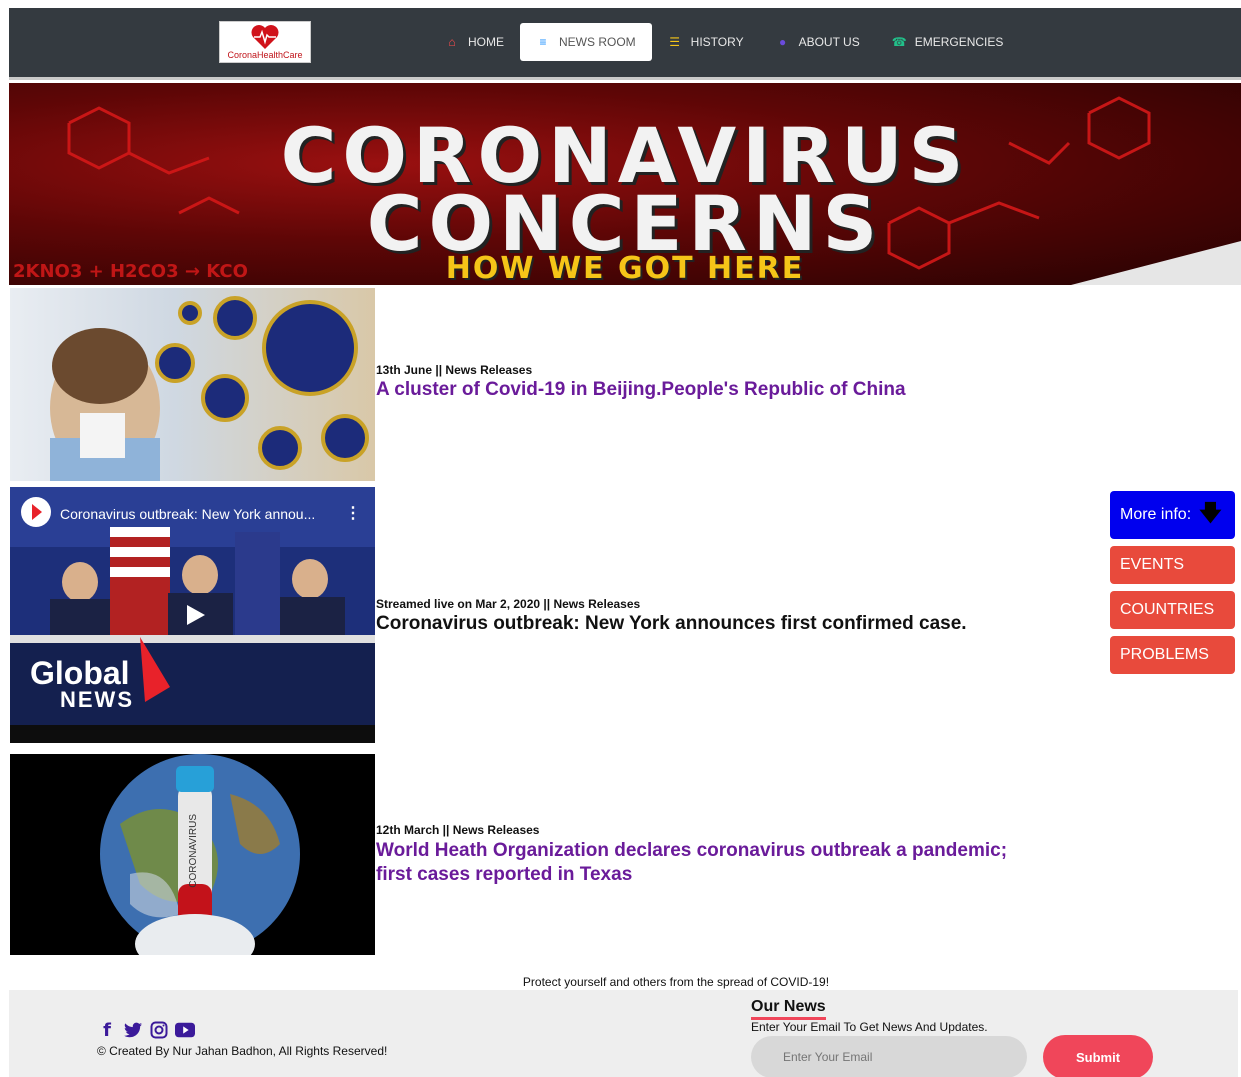  What do you see at coordinates (265, 37) in the screenshot?
I see `heart-logo-icon` at bounding box center [265, 37].